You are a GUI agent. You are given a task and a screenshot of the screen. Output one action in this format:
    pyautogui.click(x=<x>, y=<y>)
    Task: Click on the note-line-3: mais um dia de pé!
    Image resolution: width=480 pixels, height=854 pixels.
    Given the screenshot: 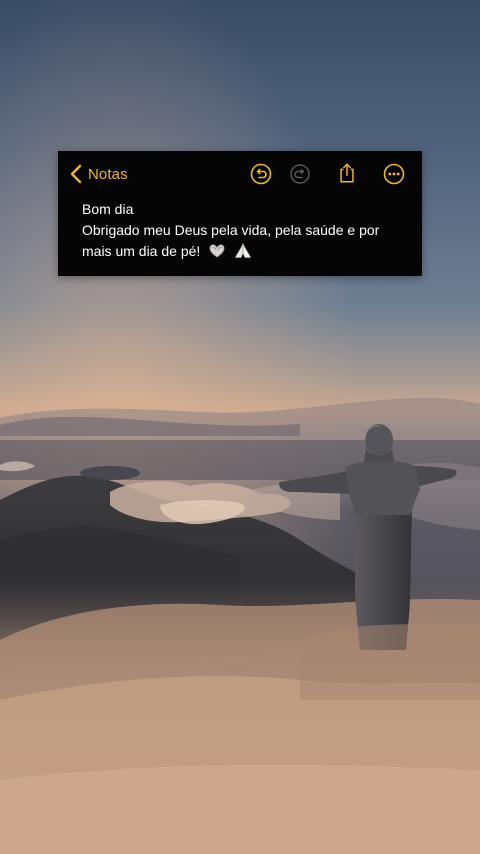 What is the action you would take?
    pyautogui.click(x=244, y=251)
    